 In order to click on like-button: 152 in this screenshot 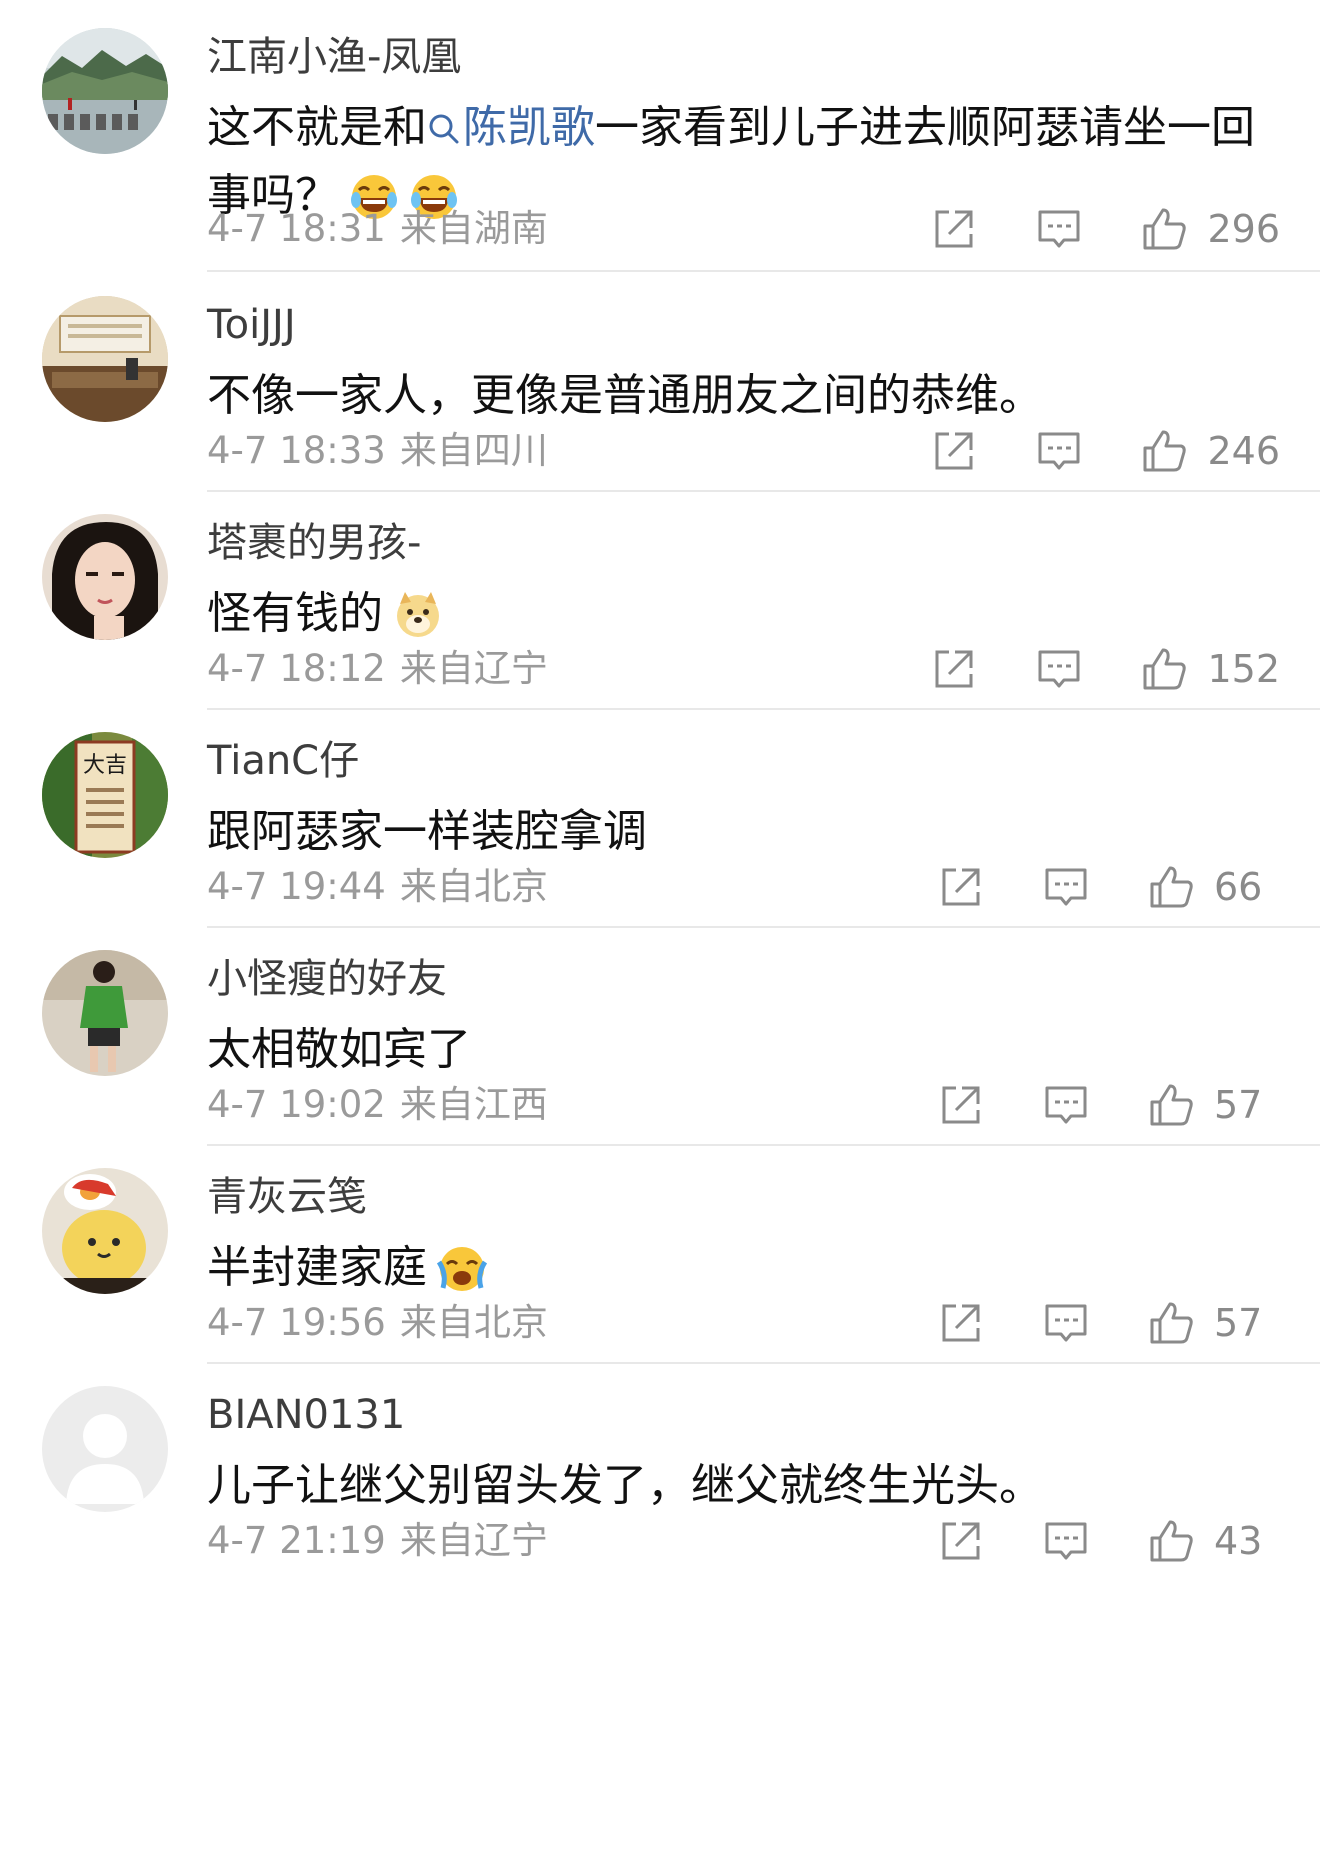, I will do `click(1209, 669)`.